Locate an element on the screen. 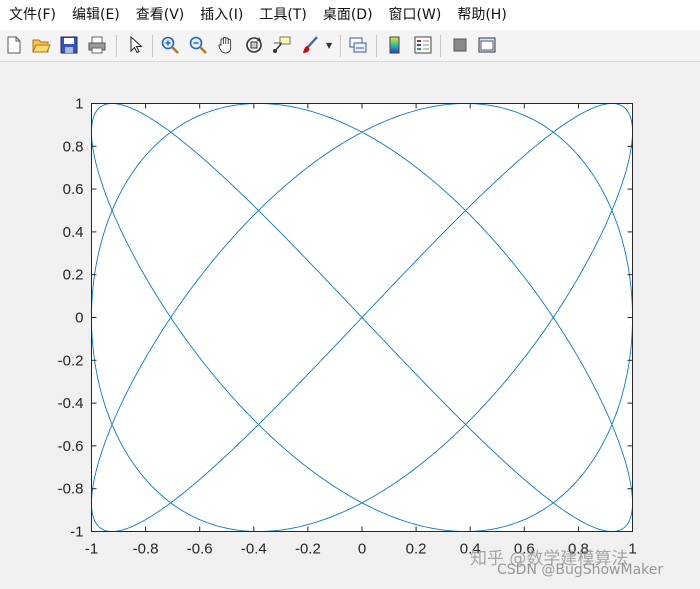 This screenshot has width=700, height=589. menu-tools: 工具(T) is located at coordinates (282, 15).